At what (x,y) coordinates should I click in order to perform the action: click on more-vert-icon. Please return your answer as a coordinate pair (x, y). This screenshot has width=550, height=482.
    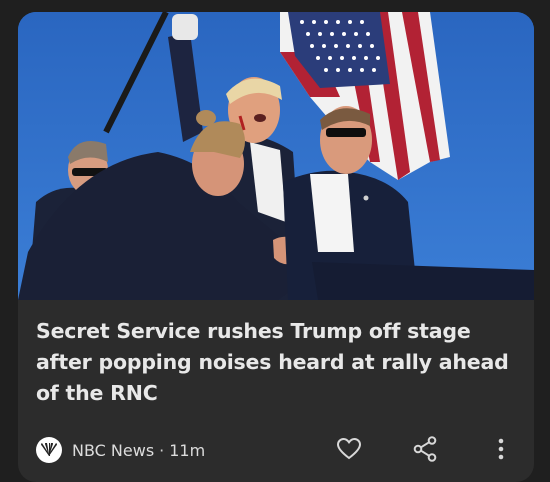
    Looking at the image, I should click on (501, 451).